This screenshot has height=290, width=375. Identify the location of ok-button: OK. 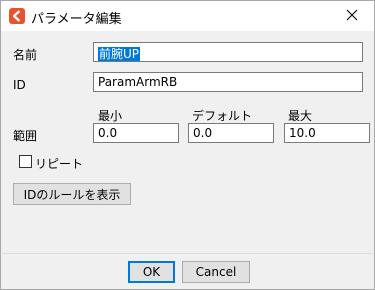
(151, 272).